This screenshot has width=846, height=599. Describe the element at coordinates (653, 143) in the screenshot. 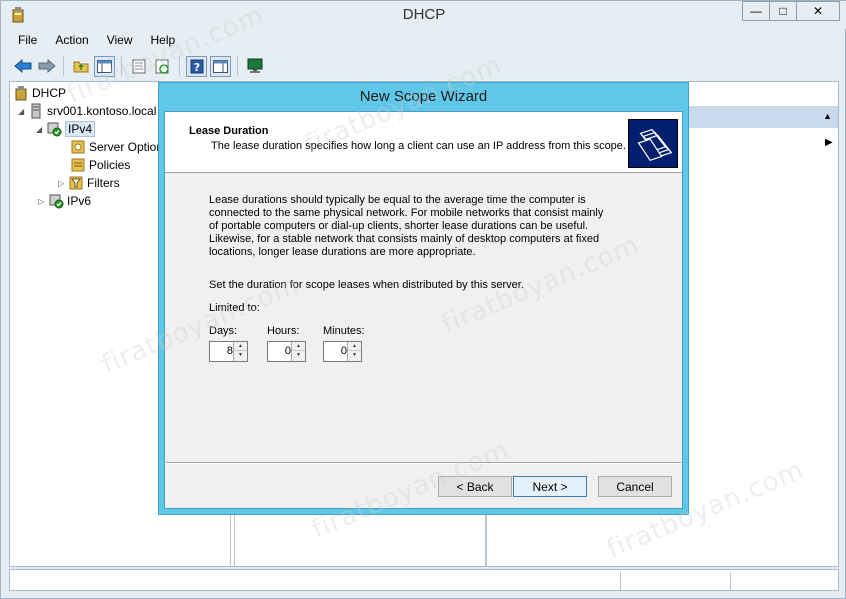

I see `wizard-folders-icon` at that location.